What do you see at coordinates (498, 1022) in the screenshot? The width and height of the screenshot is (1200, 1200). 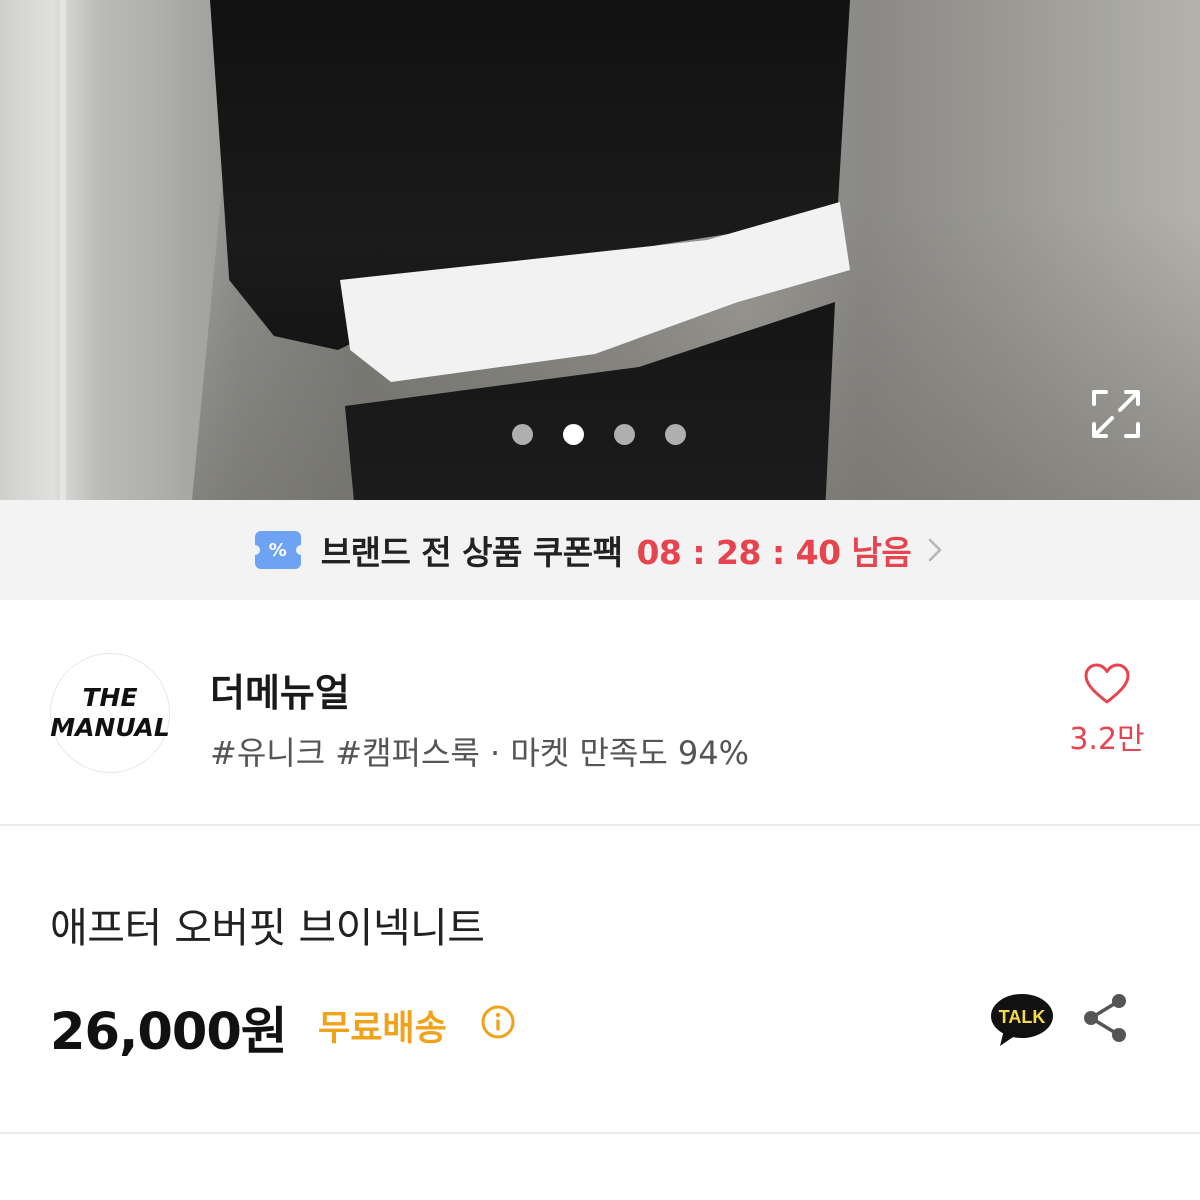 I see `info-icon` at bounding box center [498, 1022].